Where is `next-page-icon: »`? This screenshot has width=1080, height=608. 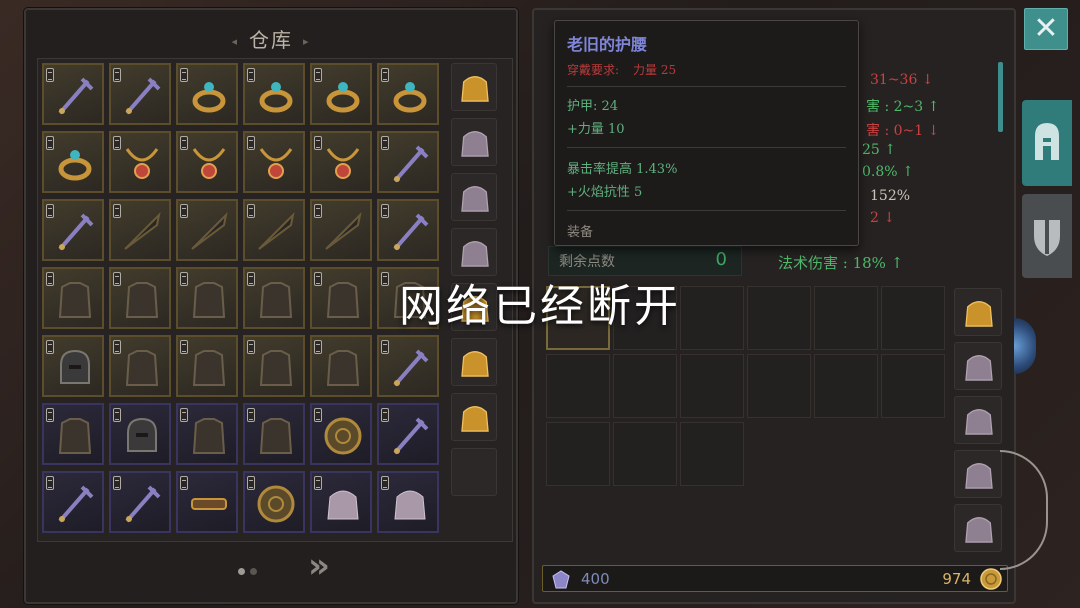 next-page-icon: » is located at coordinates (326, 566).